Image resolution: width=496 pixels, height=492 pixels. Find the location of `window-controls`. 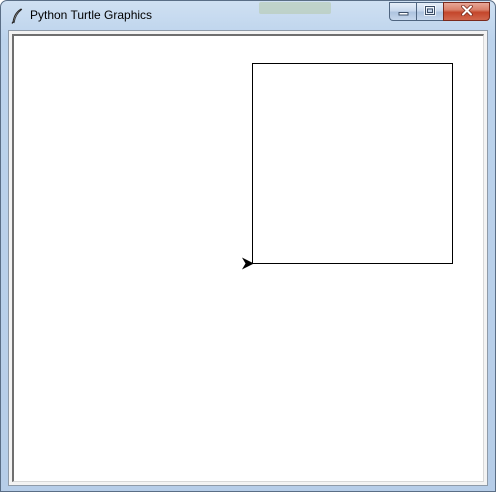

window-controls is located at coordinates (439, 11).